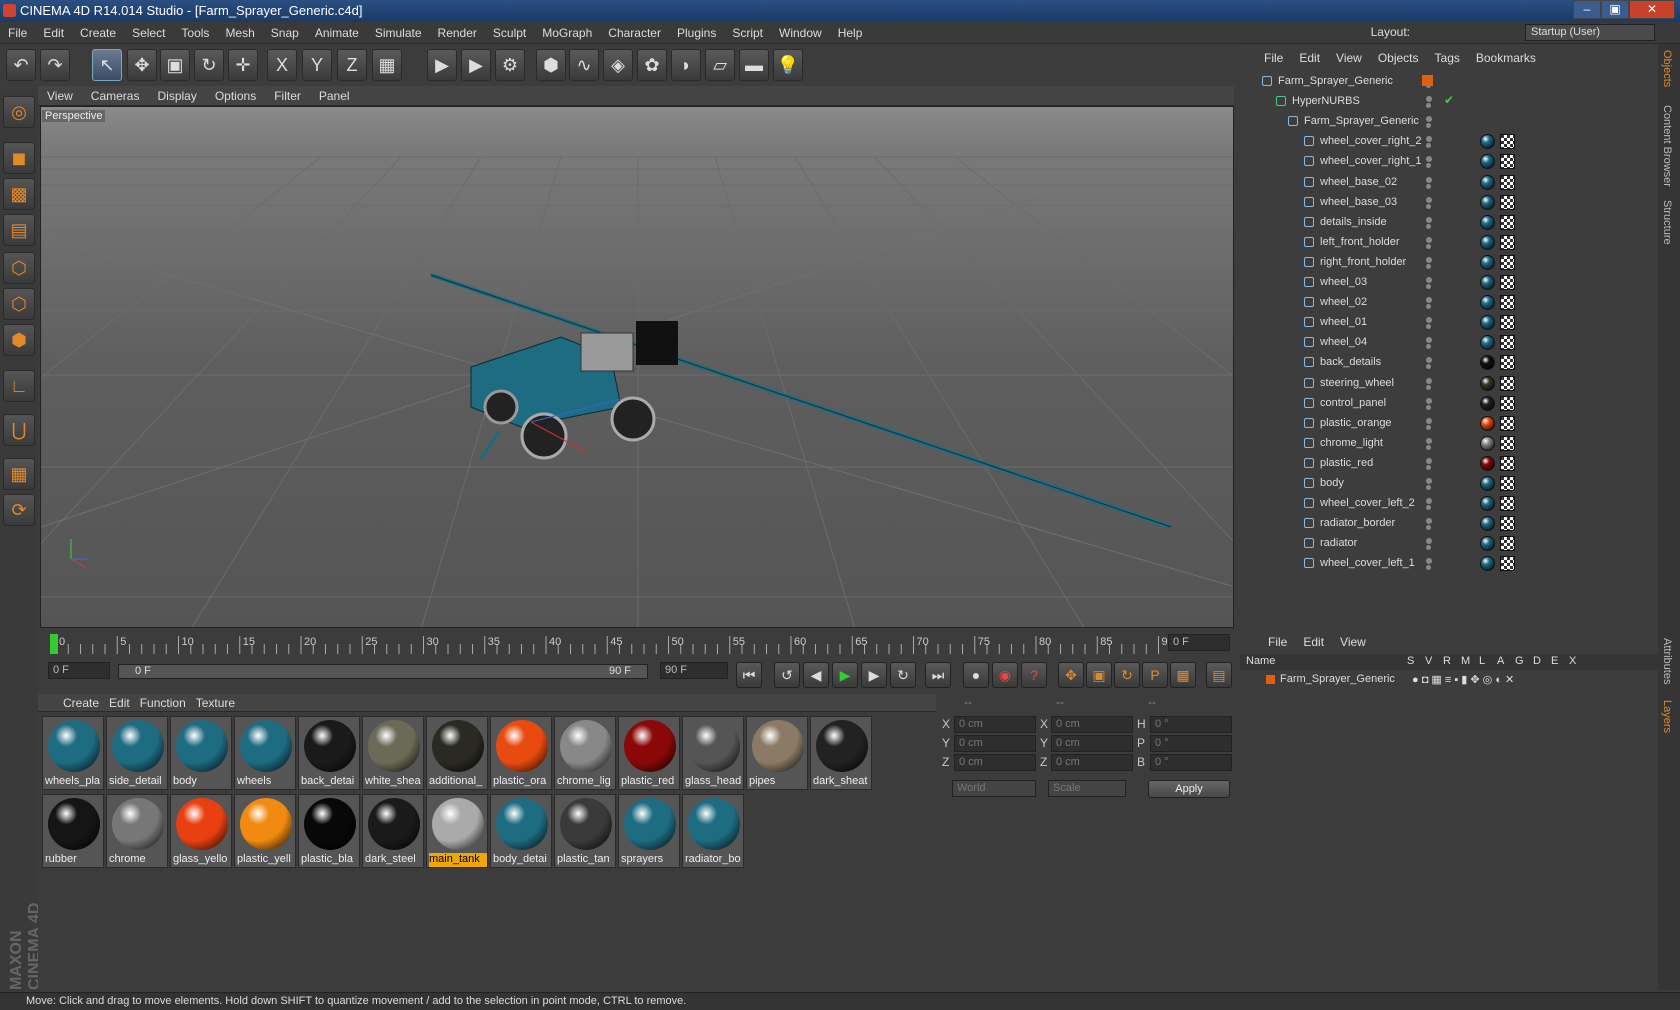 Image resolution: width=1680 pixels, height=1010 pixels. Describe the element at coordinates (1273, 58) in the screenshot. I see `object-menu-file: File` at that location.